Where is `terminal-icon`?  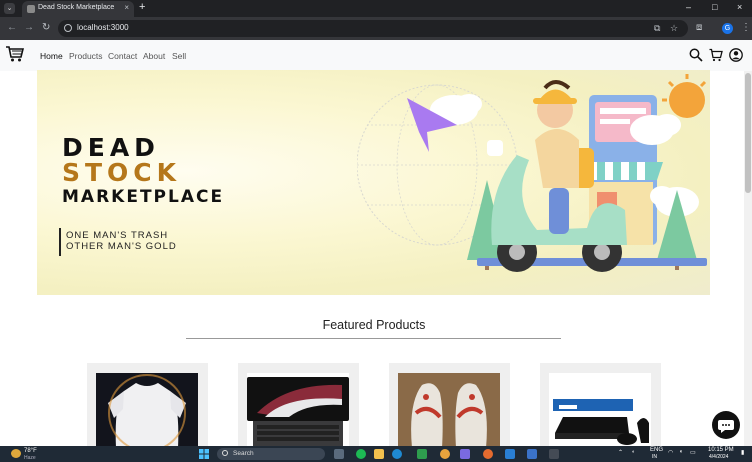 terminal-icon is located at coordinates (554, 454).